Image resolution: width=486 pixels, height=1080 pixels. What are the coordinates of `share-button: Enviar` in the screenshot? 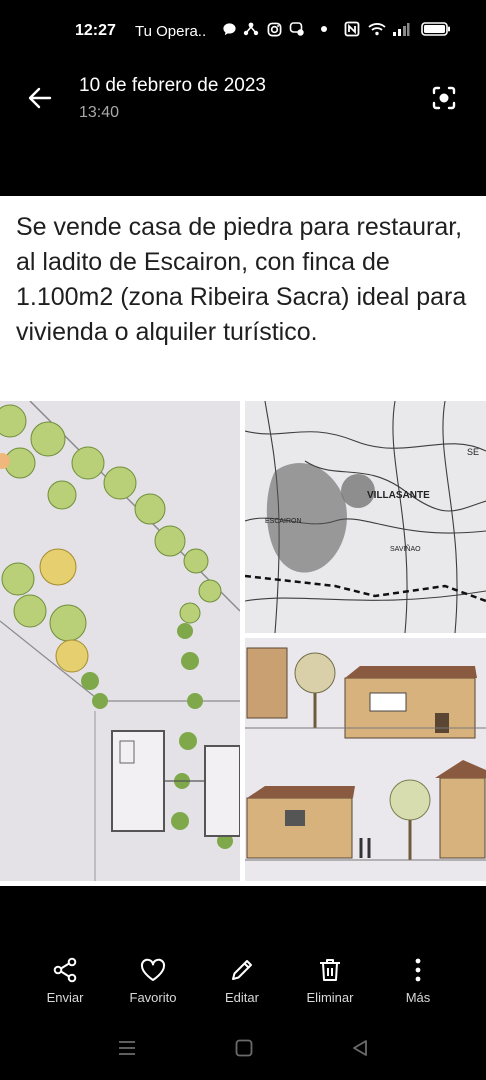 It's located at (65, 980).